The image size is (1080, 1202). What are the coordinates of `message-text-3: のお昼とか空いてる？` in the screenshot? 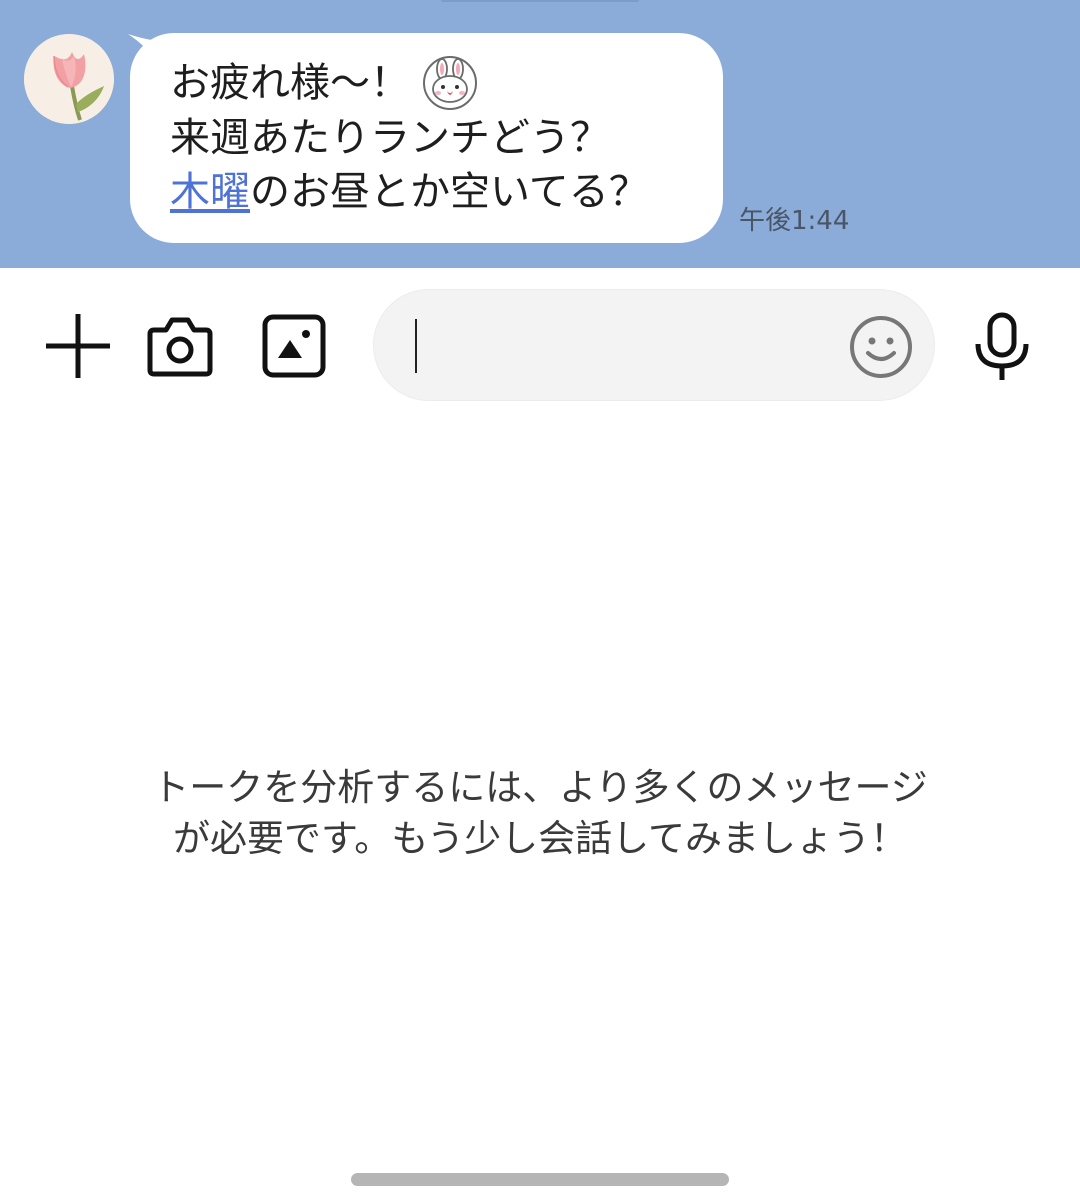 It's located at (449, 192).